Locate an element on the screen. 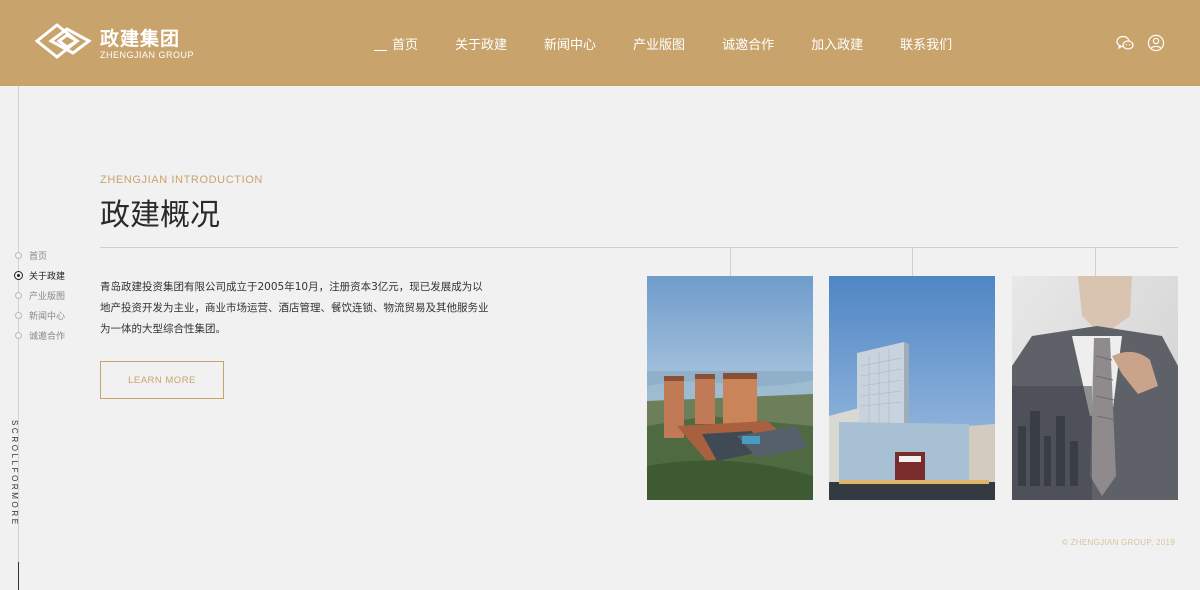 This screenshot has width=1200, height=590. side-nav-label: 诚邀合作 is located at coordinates (47, 337).